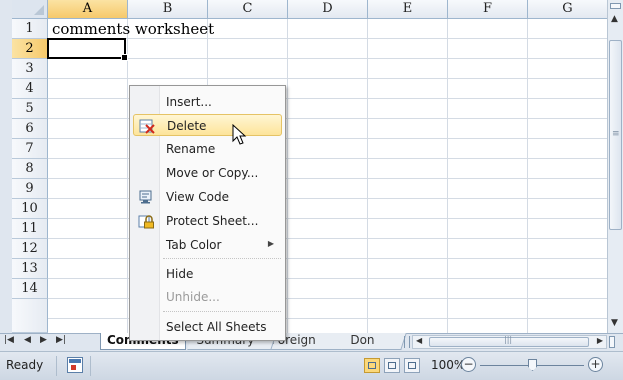 This screenshot has height=380, width=623. What do you see at coordinates (43, 340) in the screenshot?
I see `next-sheet-icon: ▶` at bounding box center [43, 340].